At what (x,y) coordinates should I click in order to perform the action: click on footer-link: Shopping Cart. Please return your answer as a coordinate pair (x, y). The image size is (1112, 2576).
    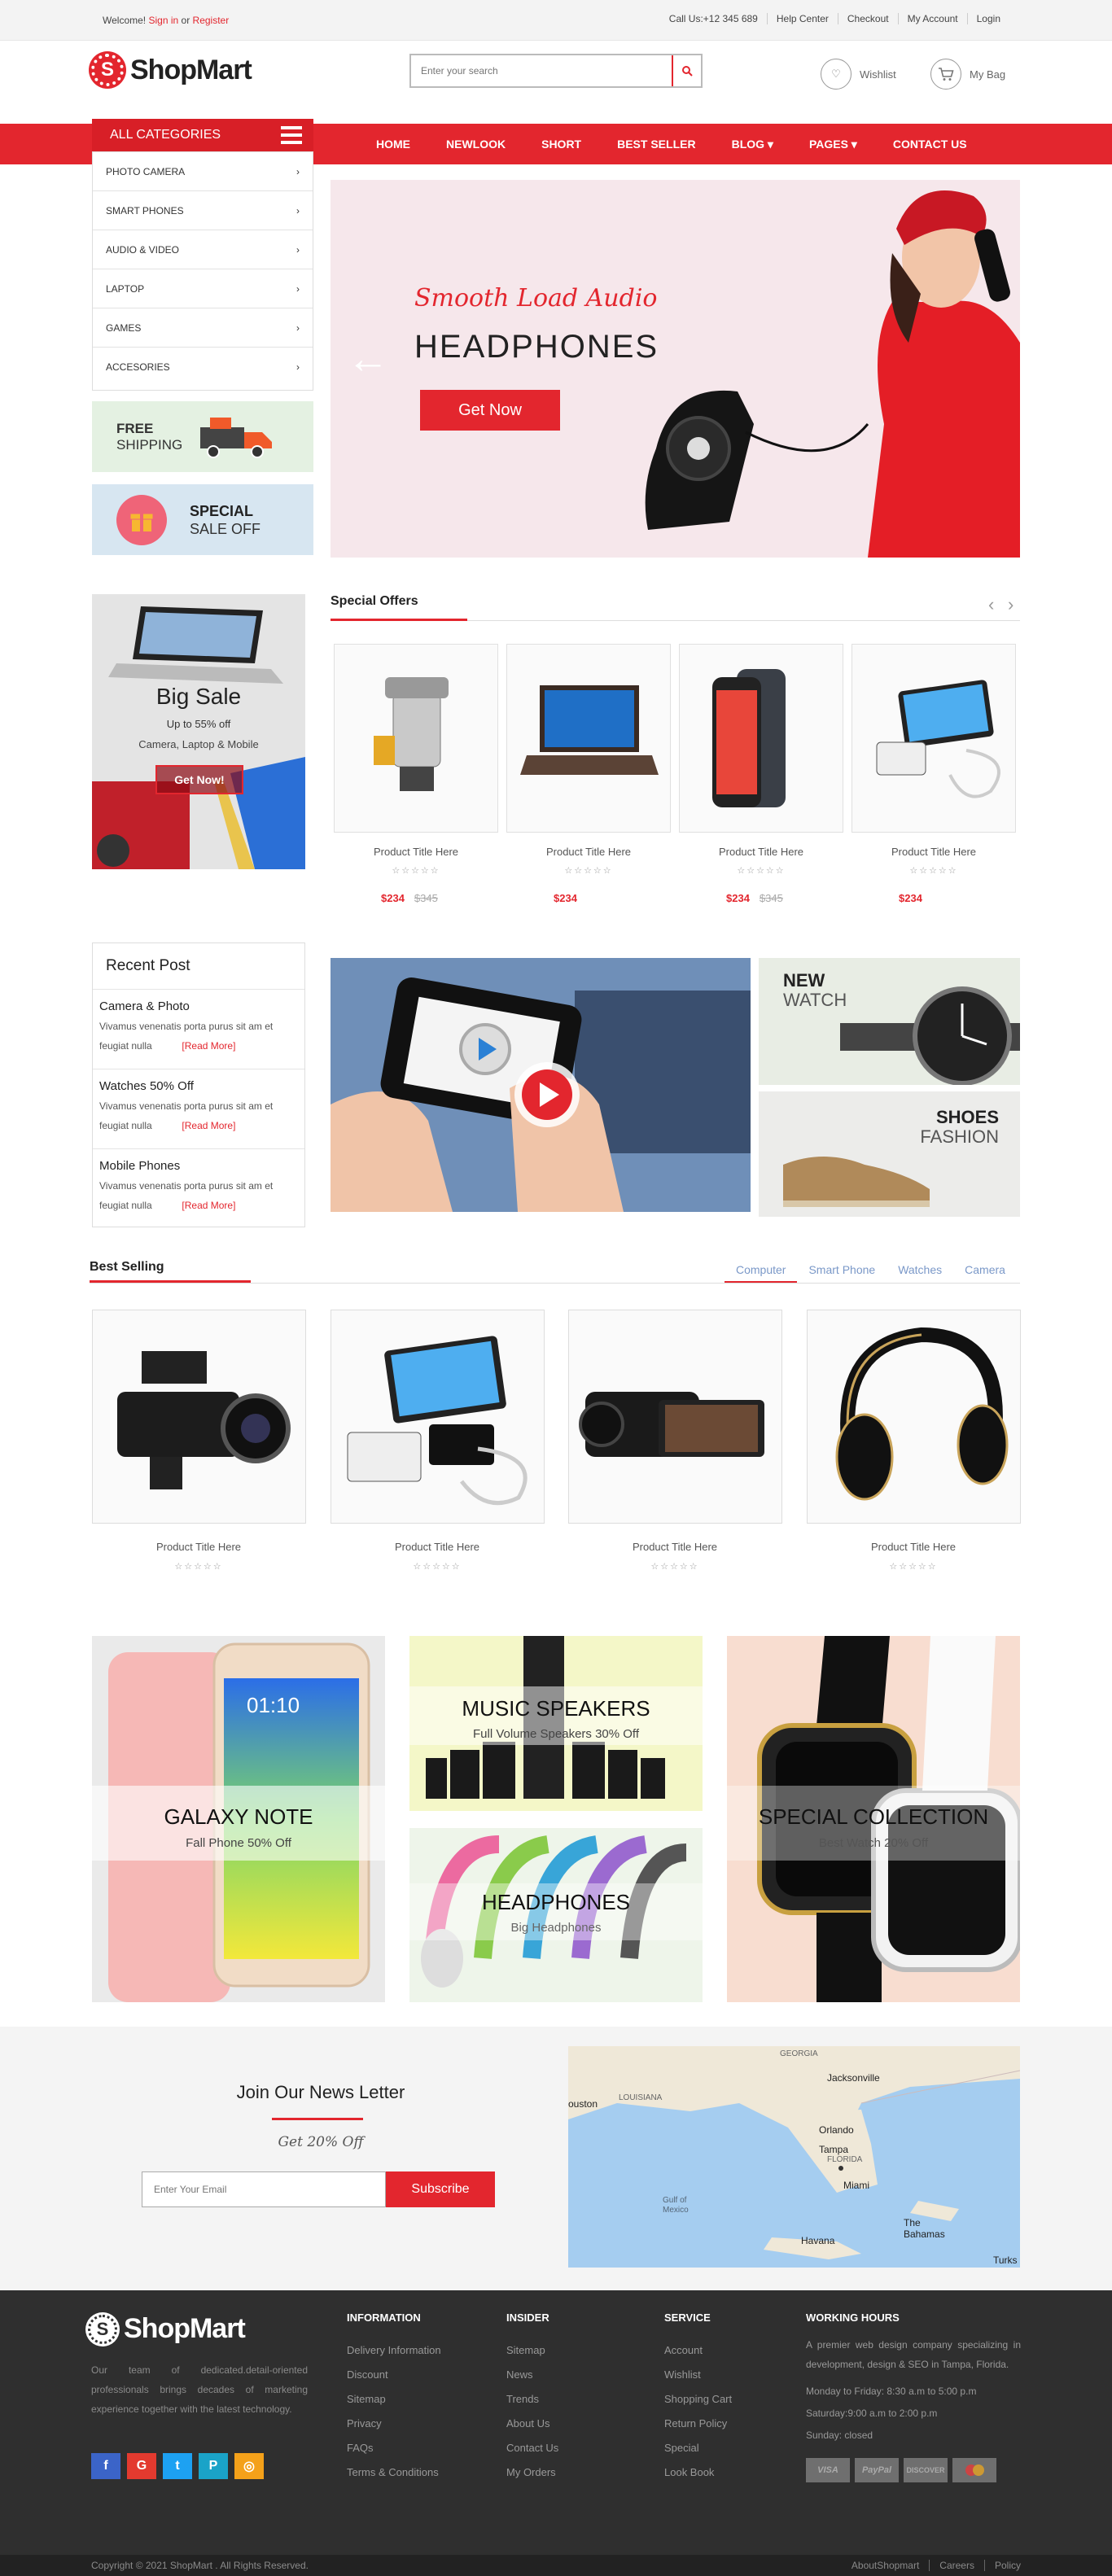
    Looking at the image, I should click on (698, 2399).